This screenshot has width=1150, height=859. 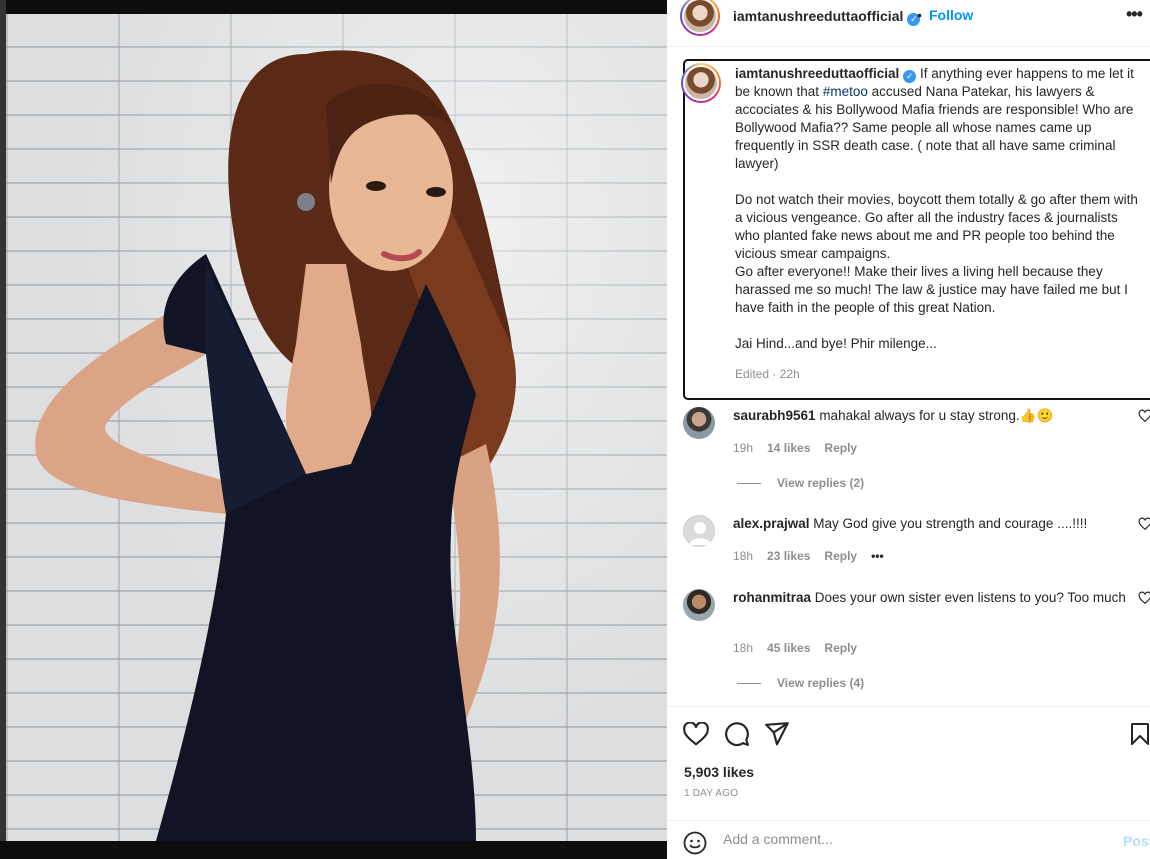 What do you see at coordinates (934, 415) in the screenshot?
I see `comment-text: mahakal always for u stay strong.👍🙂` at bounding box center [934, 415].